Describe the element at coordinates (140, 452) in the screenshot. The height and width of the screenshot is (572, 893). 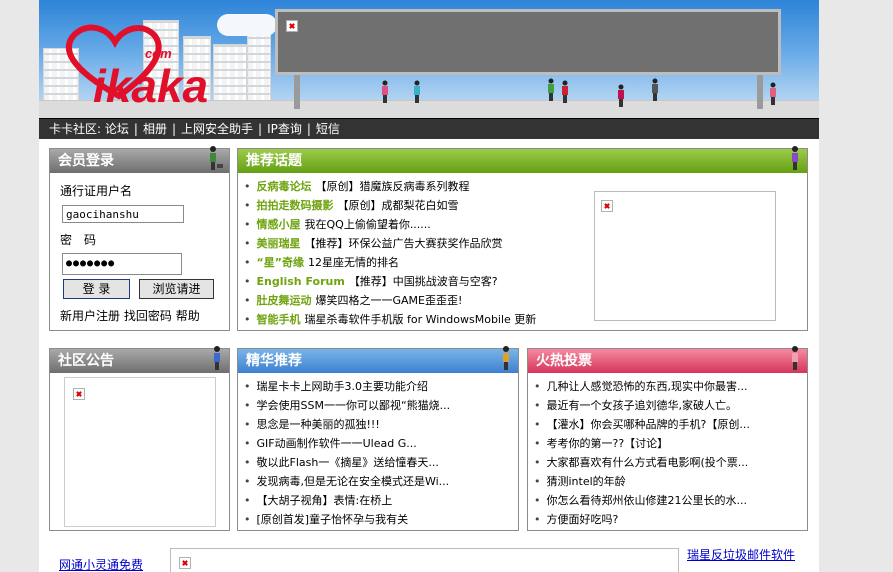
I see `notice-content` at that location.